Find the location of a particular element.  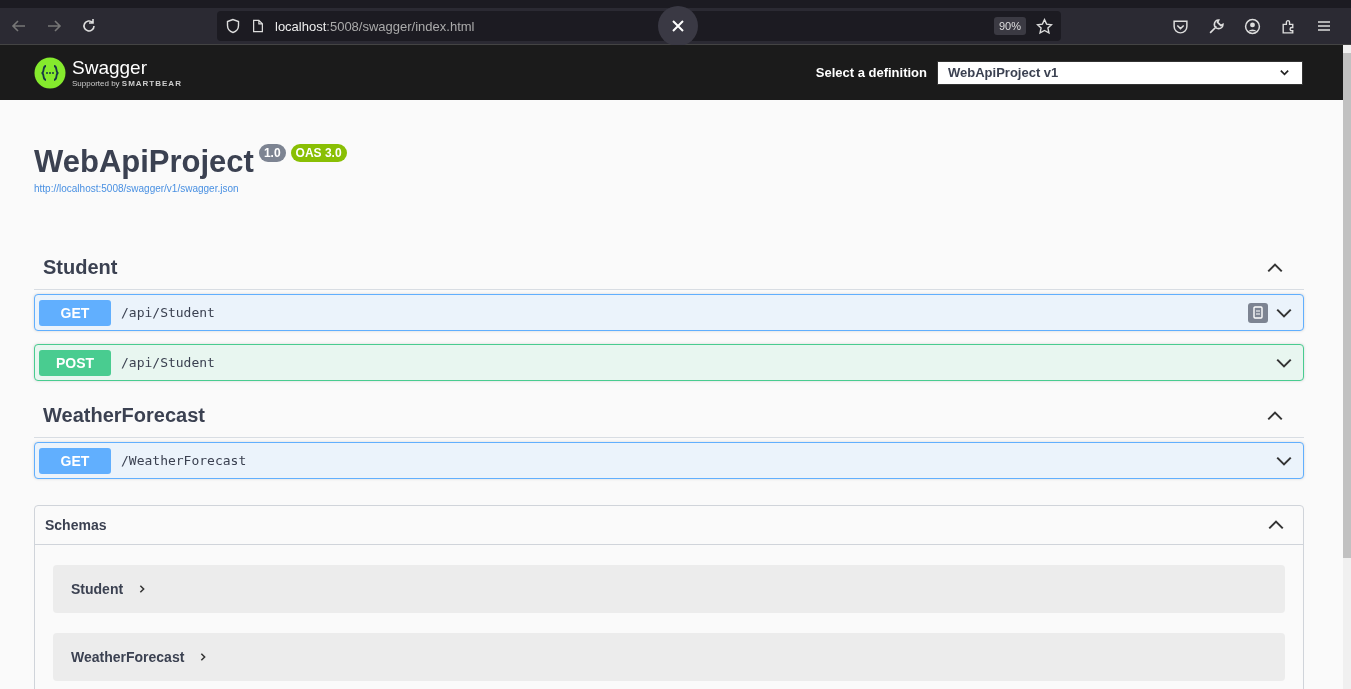

definition-select: WebApiProject v1 is located at coordinates (1120, 72).